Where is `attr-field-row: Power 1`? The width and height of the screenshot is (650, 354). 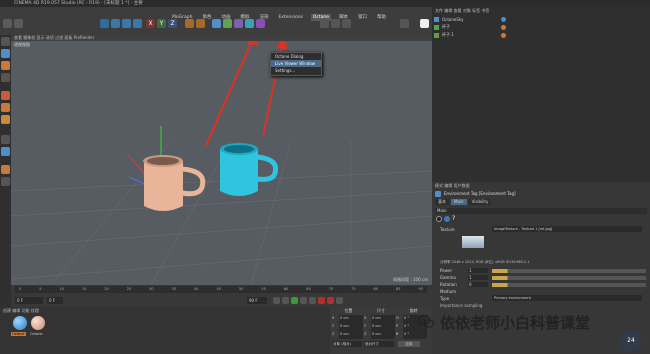 attr-field-row: Power 1 is located at coordinates (543, 270).